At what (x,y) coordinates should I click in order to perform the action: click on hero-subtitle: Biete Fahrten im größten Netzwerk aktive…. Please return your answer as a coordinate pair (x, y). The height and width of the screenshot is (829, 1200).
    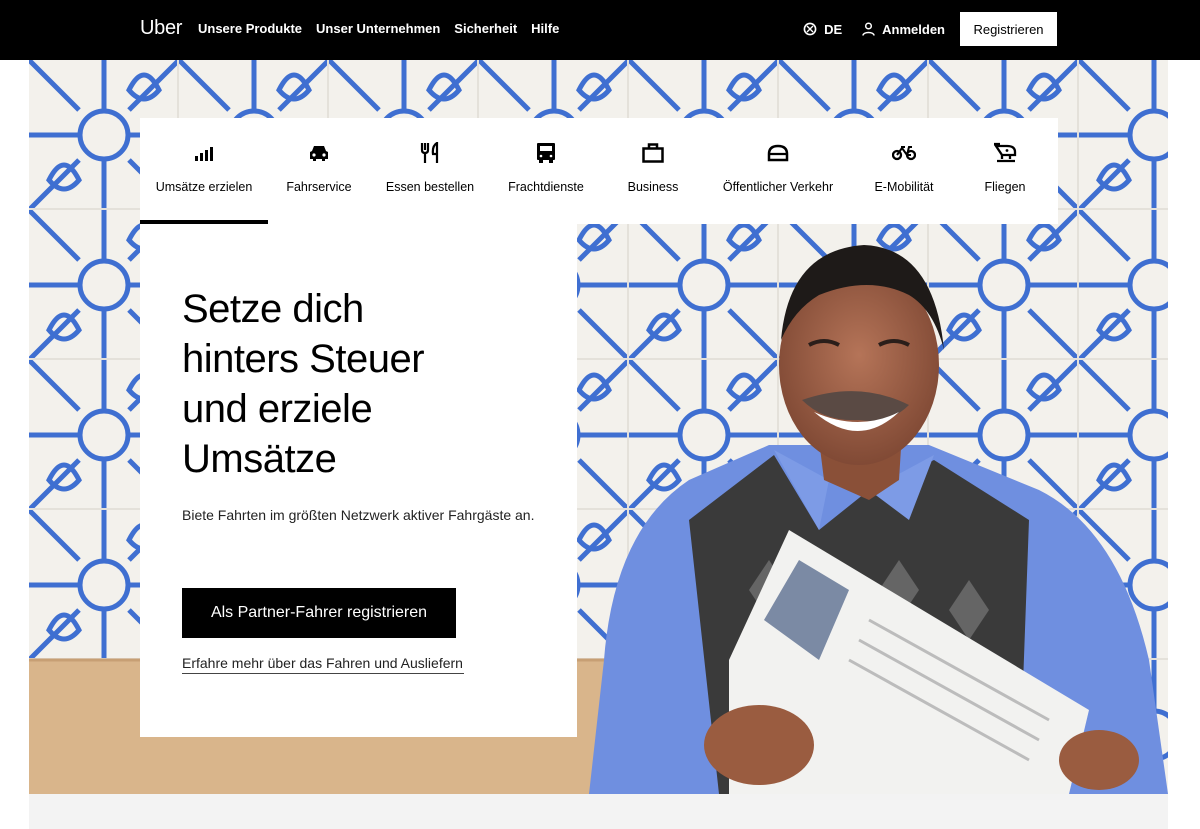
    Looking at the image, I should click on (358, 515).